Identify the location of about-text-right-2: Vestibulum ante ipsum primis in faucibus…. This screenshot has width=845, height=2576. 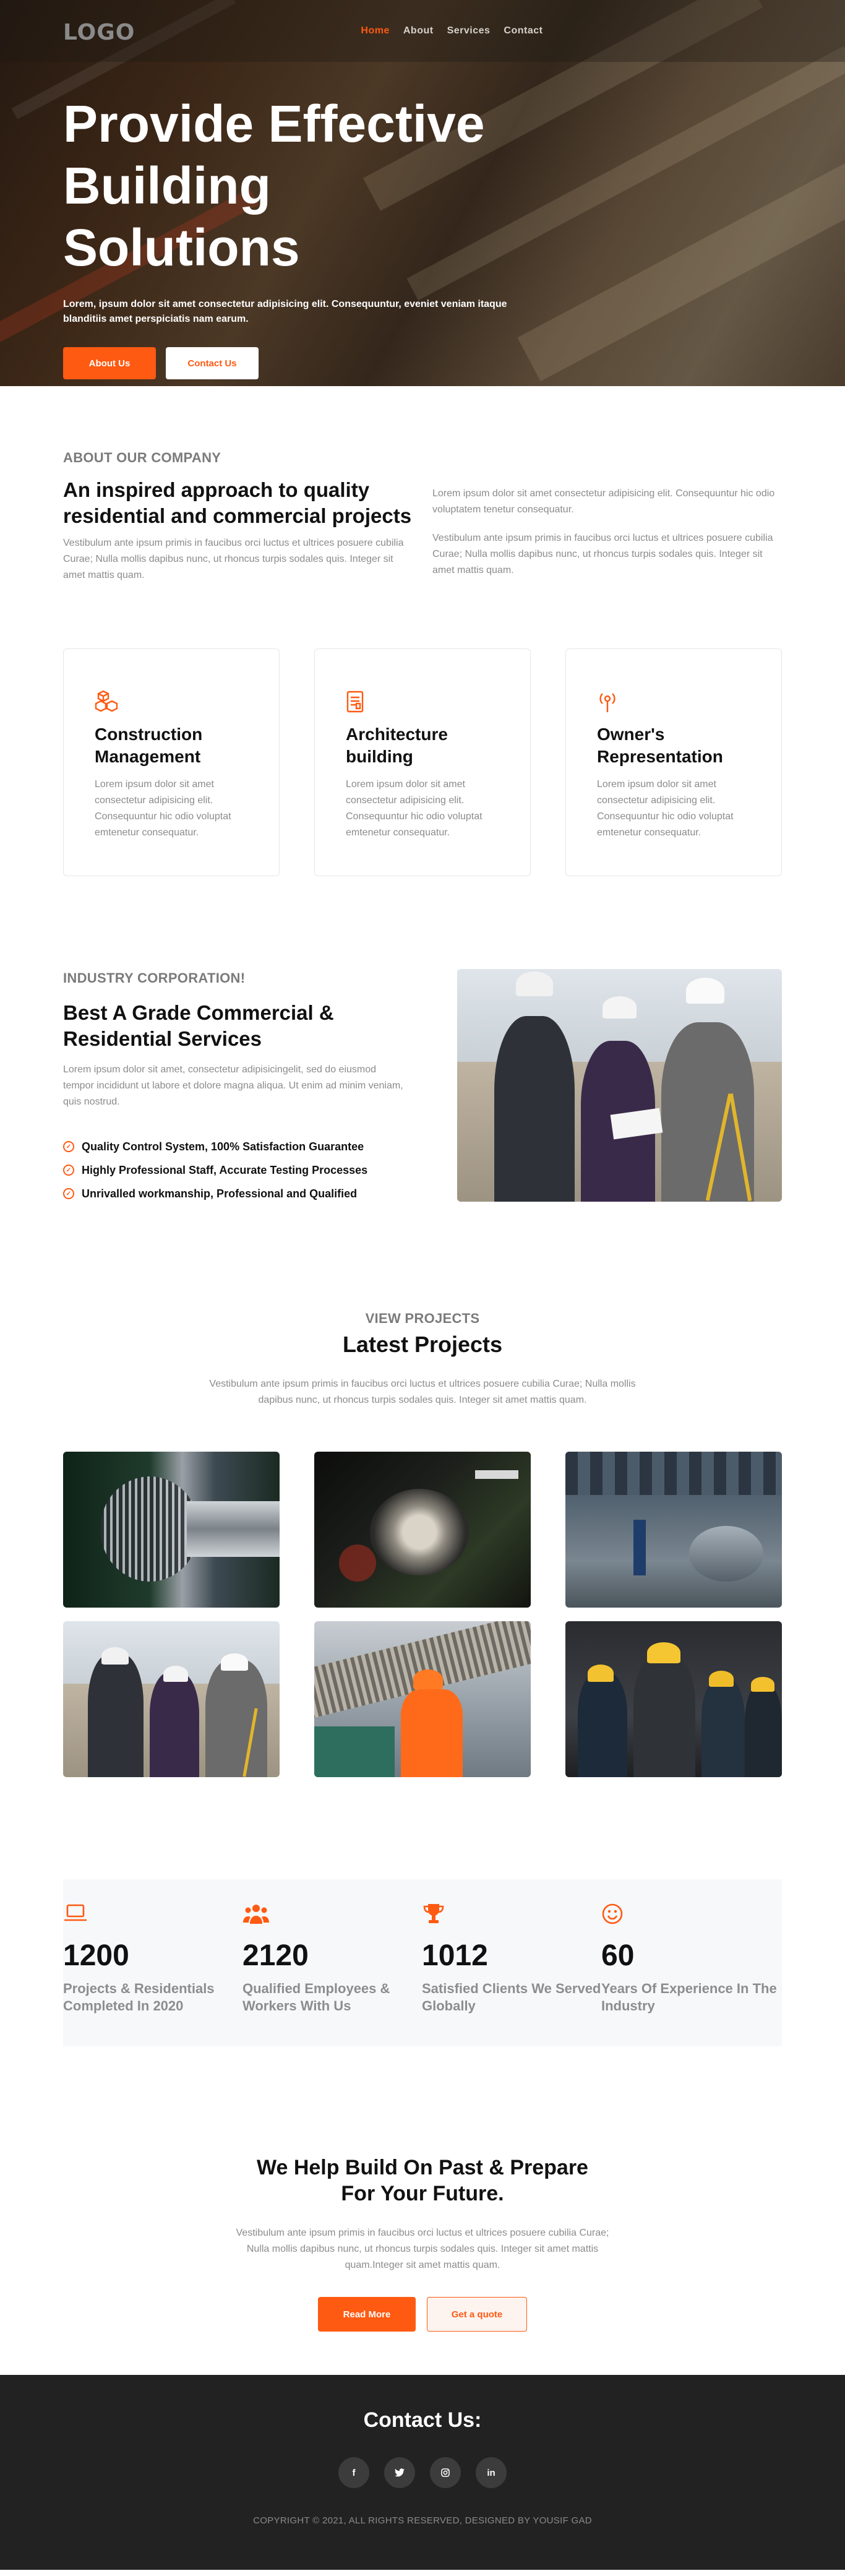
(602, 554).